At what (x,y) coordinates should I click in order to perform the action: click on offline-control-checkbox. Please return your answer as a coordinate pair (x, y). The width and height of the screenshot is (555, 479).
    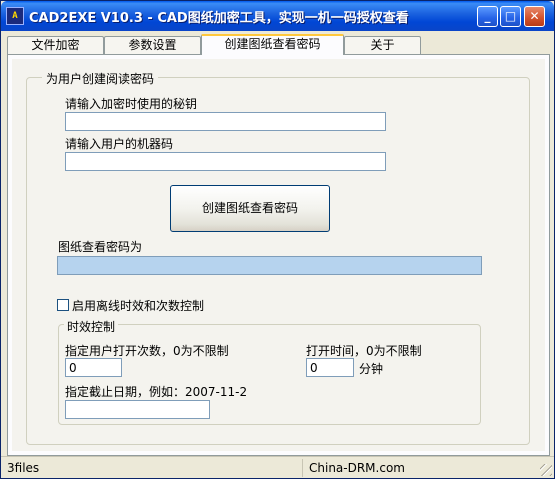
    Looking at the image, I should click on (63, 305).